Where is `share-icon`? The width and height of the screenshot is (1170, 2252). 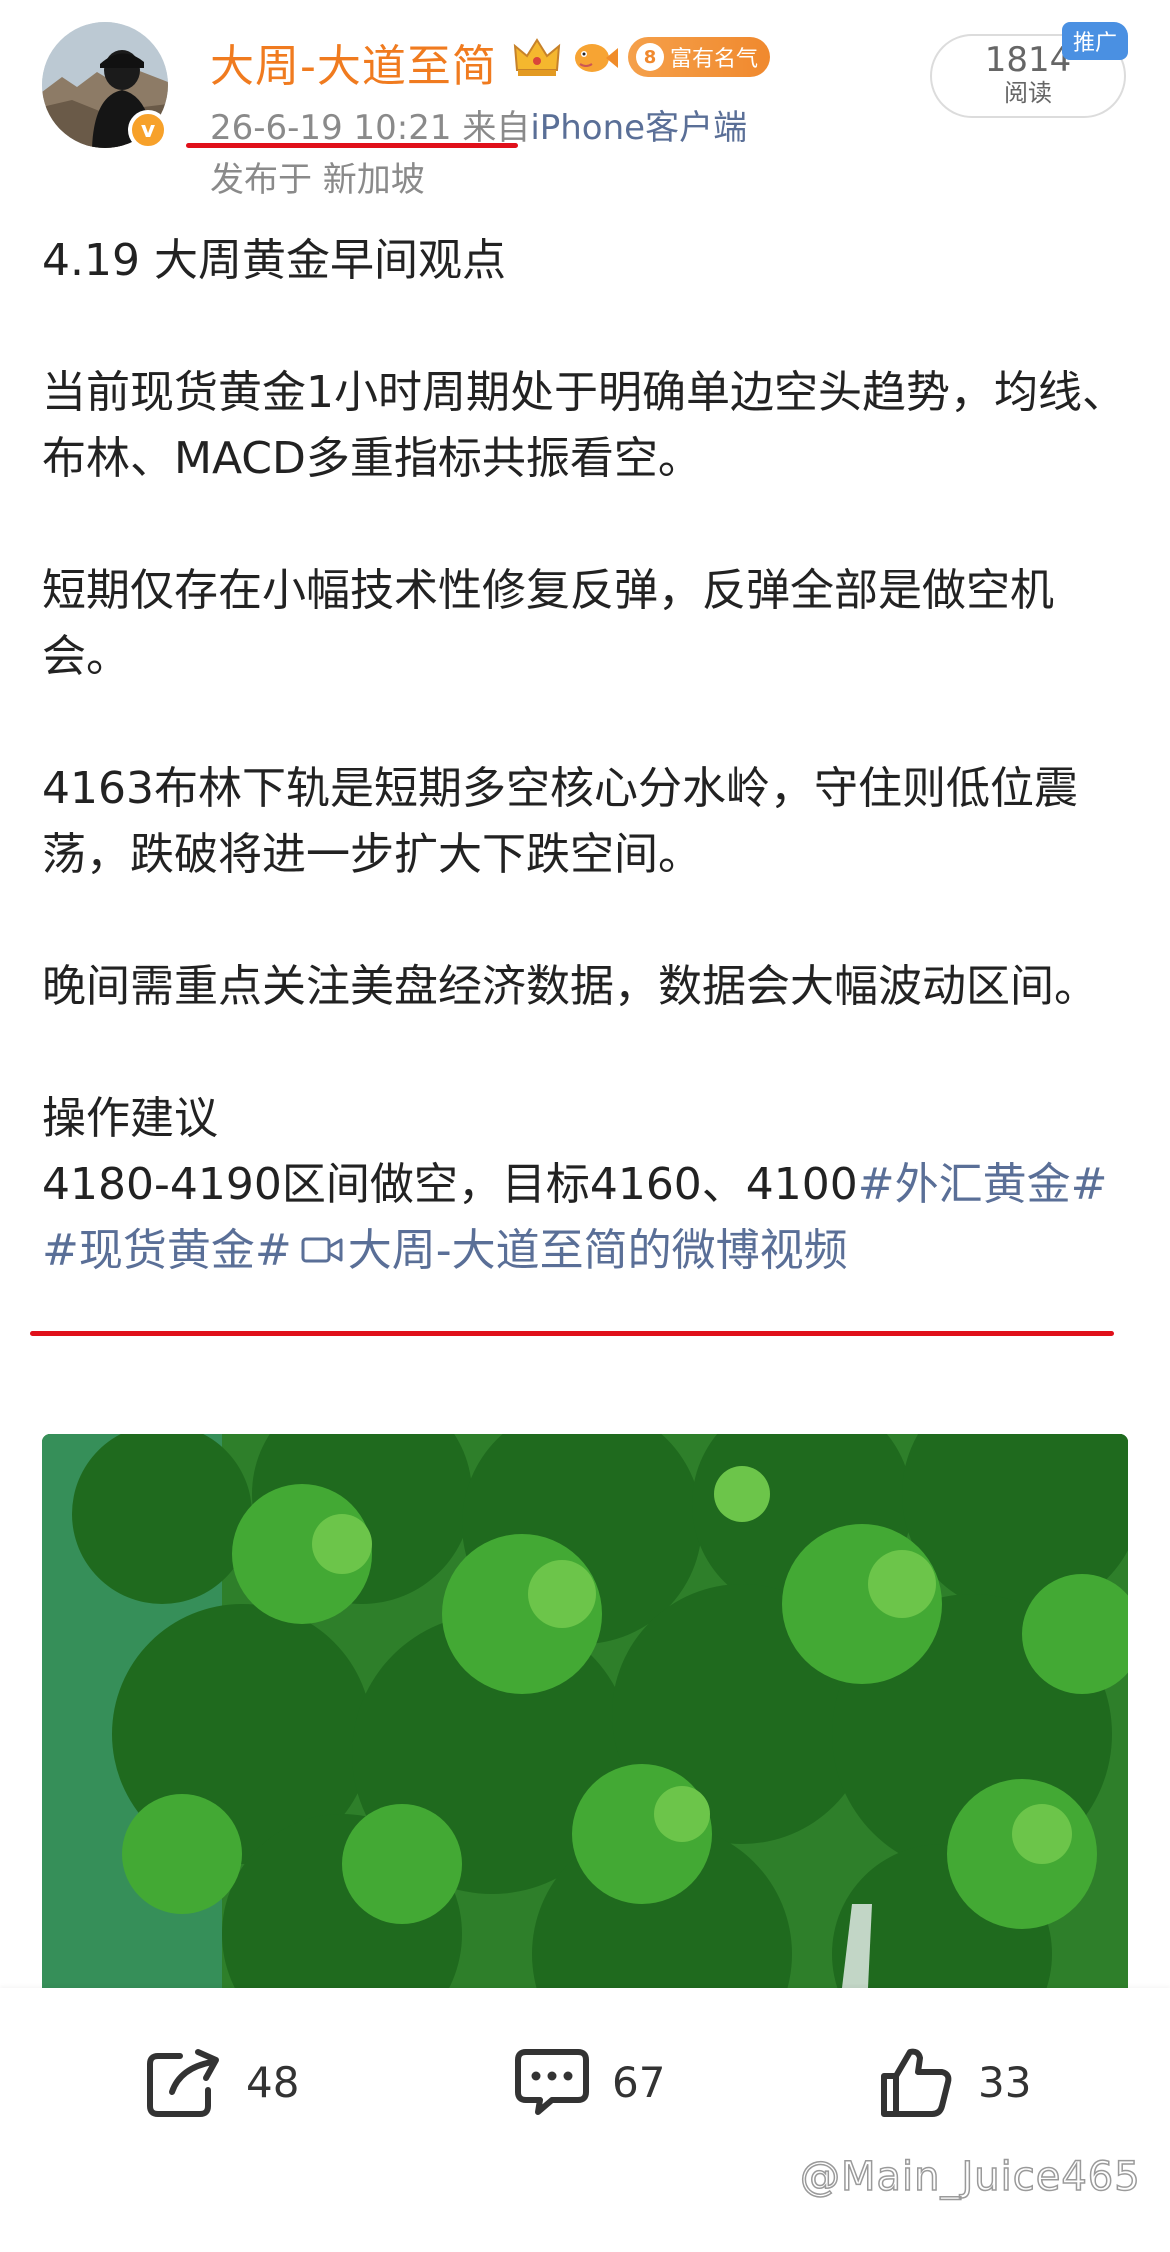
share-icon is located at coordinates (183, 2083).